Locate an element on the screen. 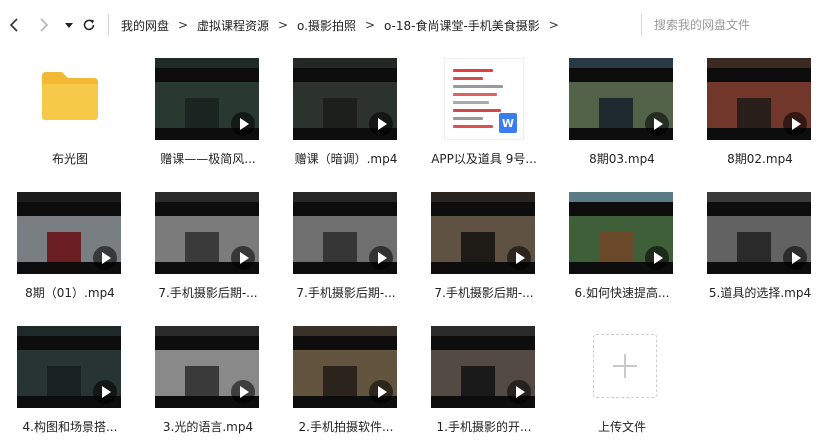 This screenshot has height=443, width=828. upload-file-button: 上传文件 is located at coordinates (622, 380).